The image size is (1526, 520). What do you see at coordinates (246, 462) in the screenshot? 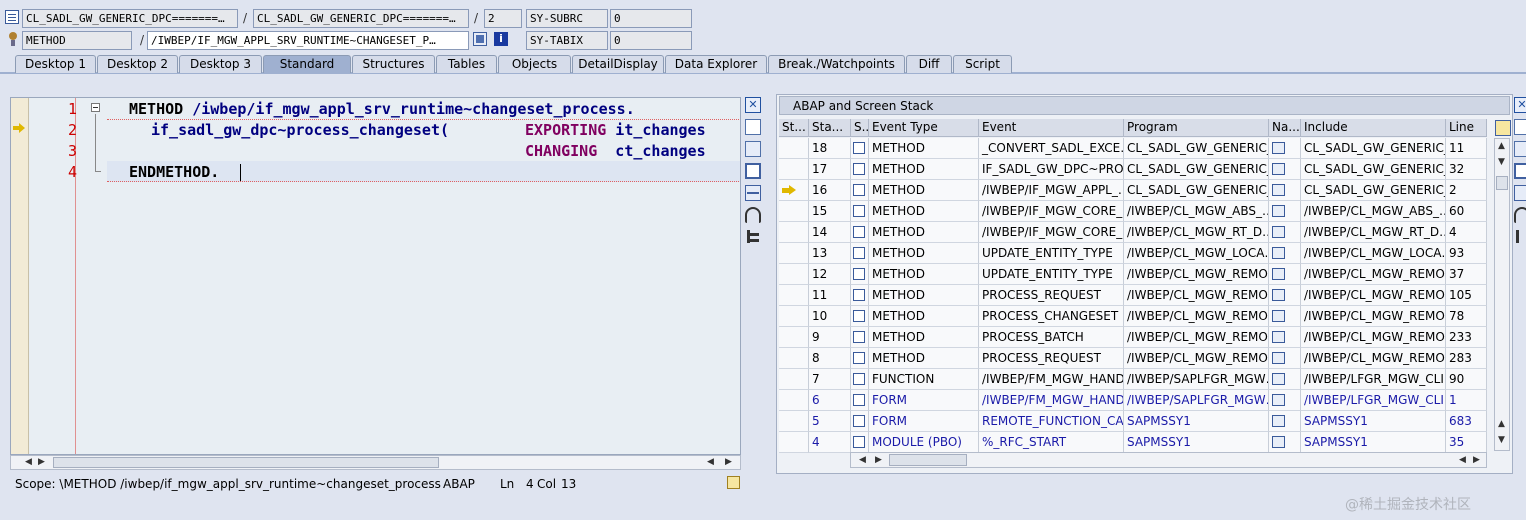
I see `editor-h-scroll-thumb` at bounding box center [246, 462].